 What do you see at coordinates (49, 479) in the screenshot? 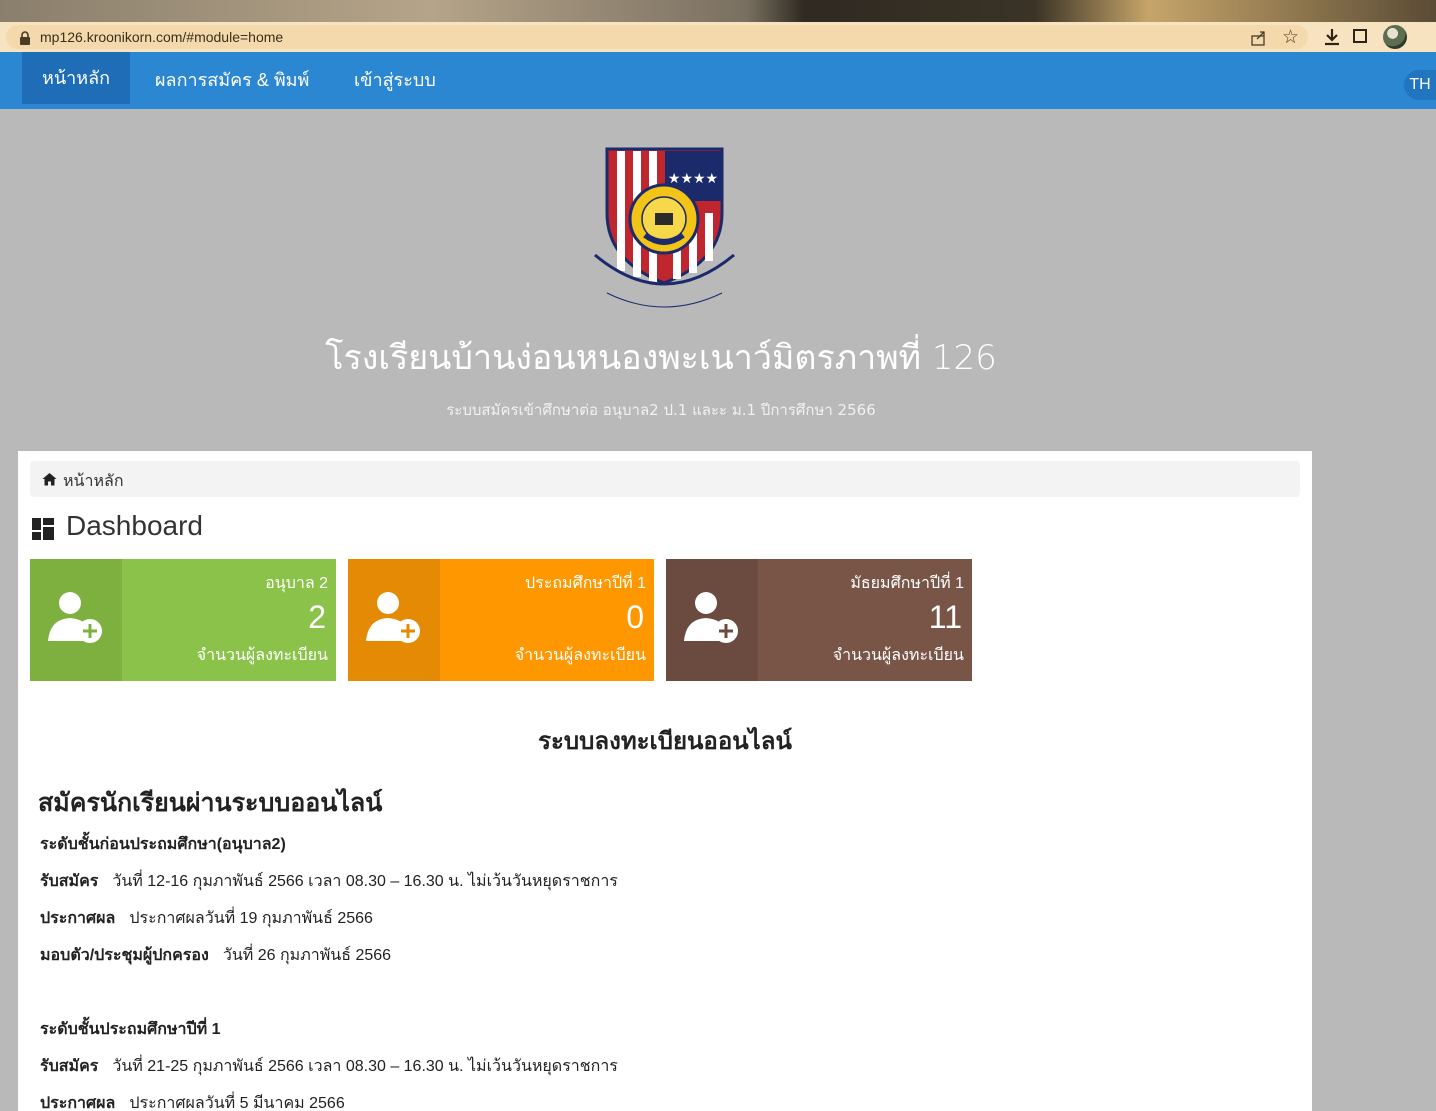
I see `home-icon` at bounding box center [49, 479].